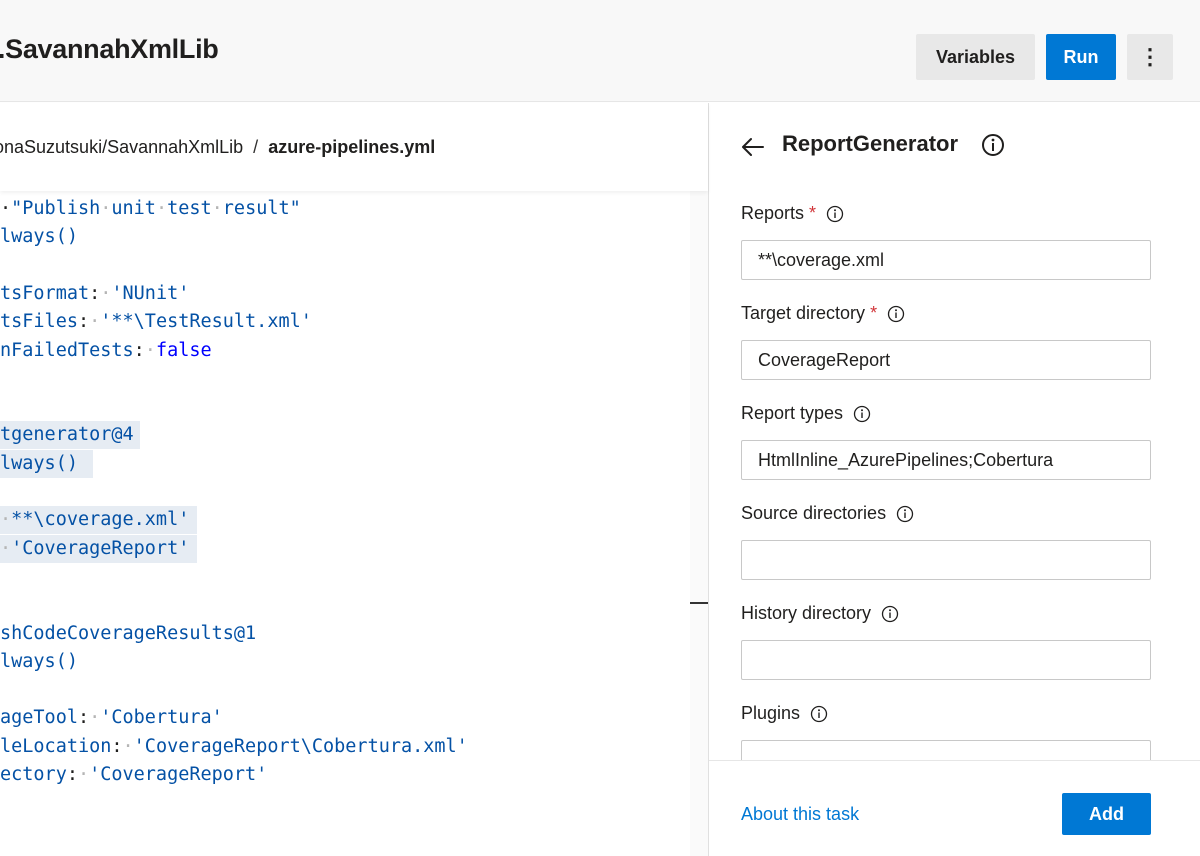 The width and height of the screenshot is (1200, 856). I want to click on code-token: 'Cobertura', so click(161, 718).